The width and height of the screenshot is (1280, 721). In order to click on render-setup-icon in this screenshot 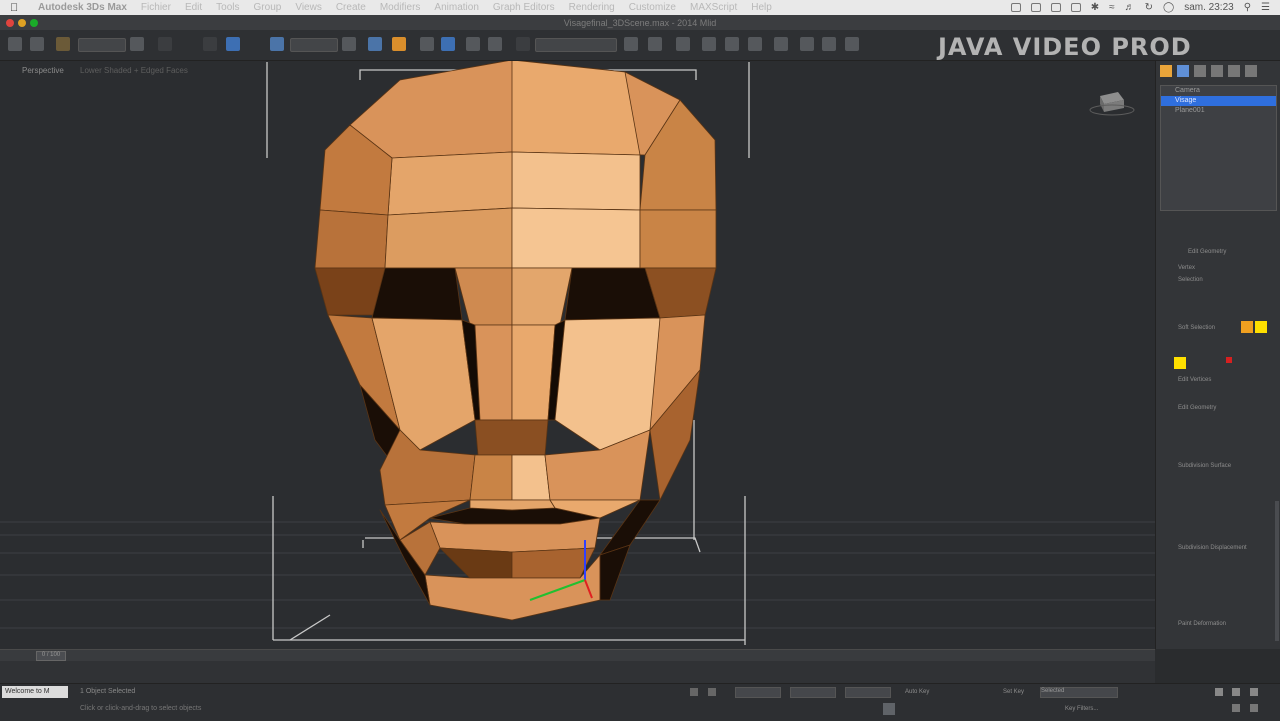, I will do `click(807, 44)`.